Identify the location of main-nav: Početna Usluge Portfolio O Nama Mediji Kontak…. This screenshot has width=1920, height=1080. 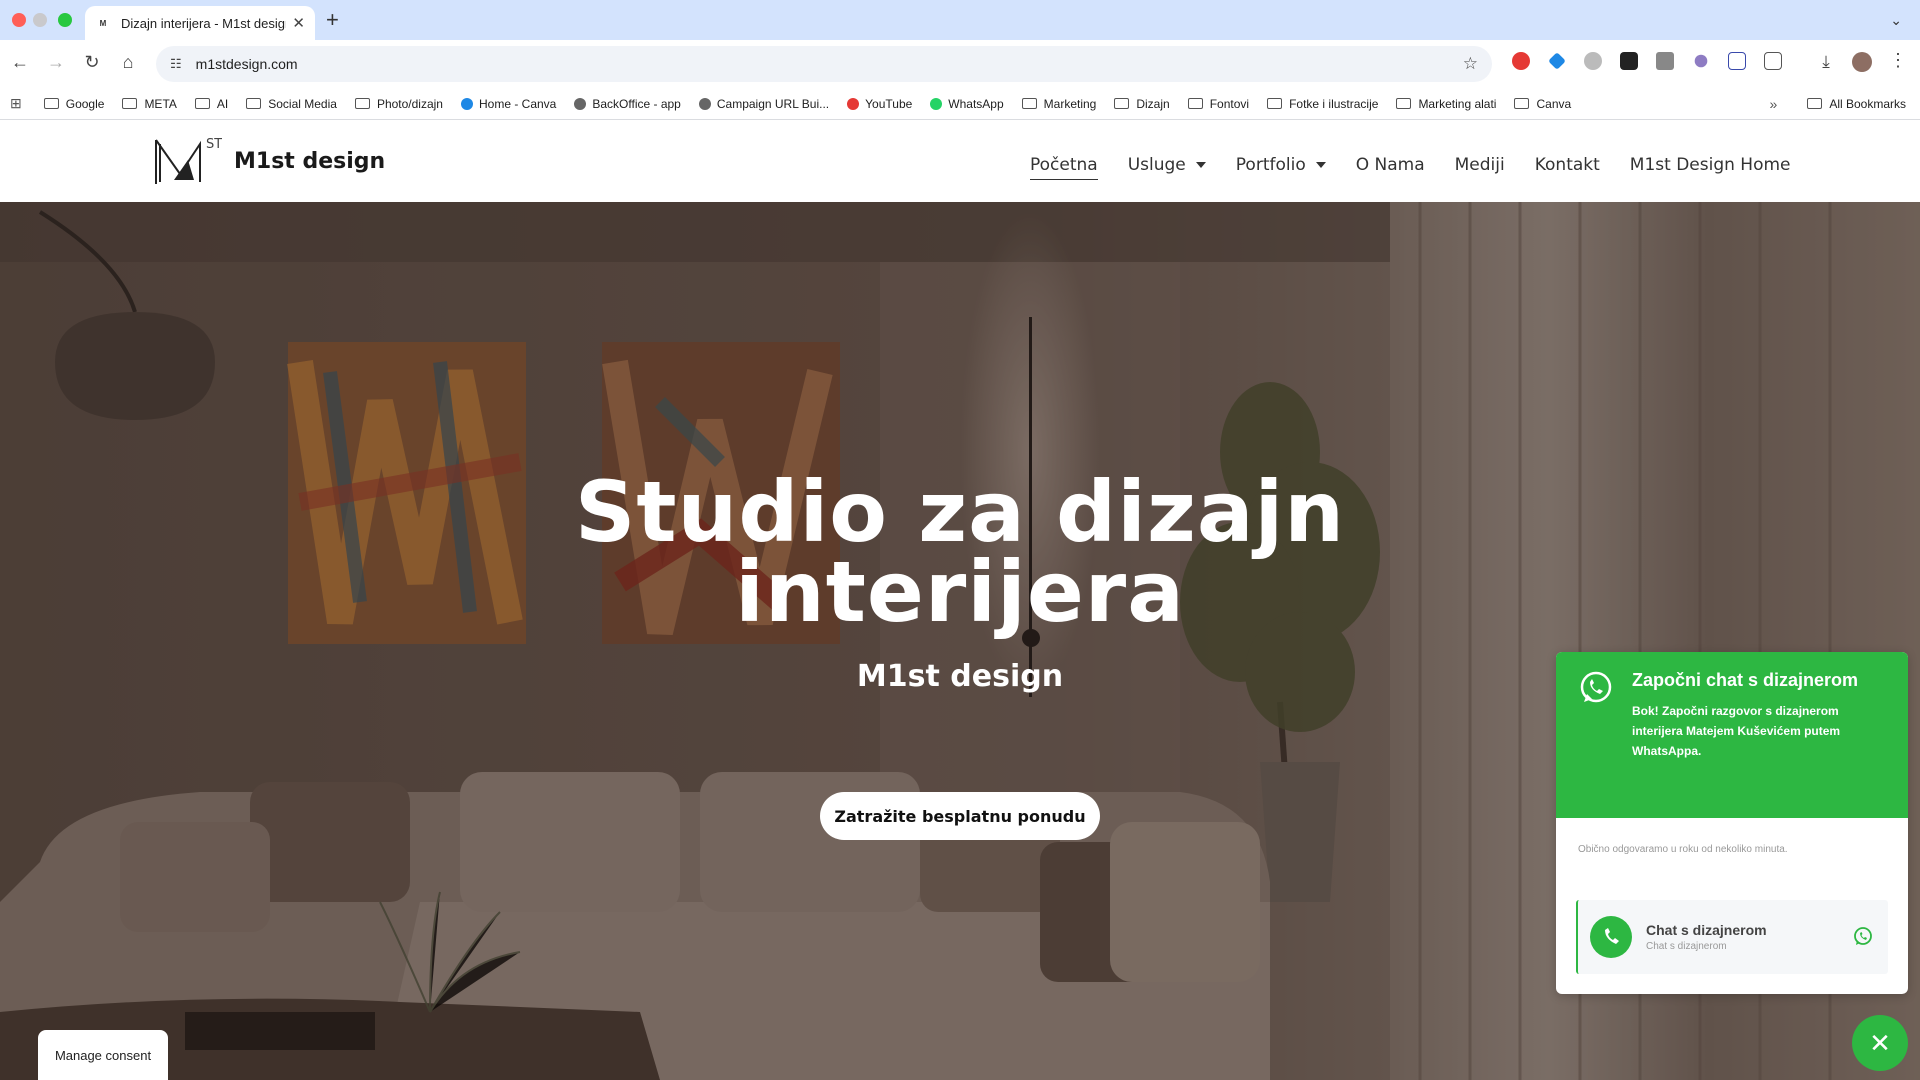
(1425, 165).